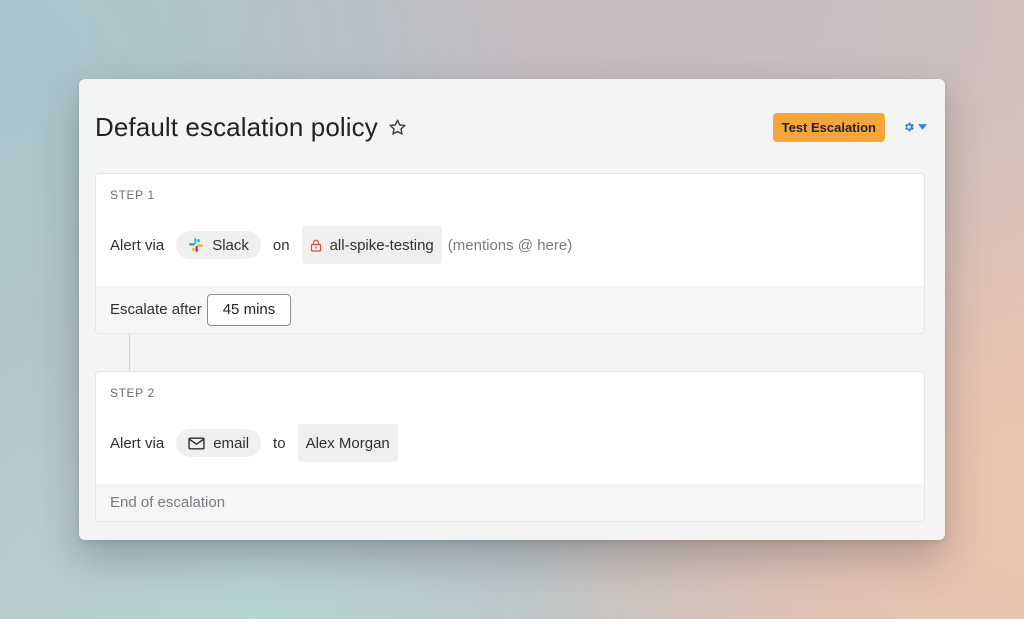 This screenshot has height=619, width=1024. What do you see at coordinates (230, 245) in the screenshot?
I see `channel-name: Slack` at bounding box center [230, 245].